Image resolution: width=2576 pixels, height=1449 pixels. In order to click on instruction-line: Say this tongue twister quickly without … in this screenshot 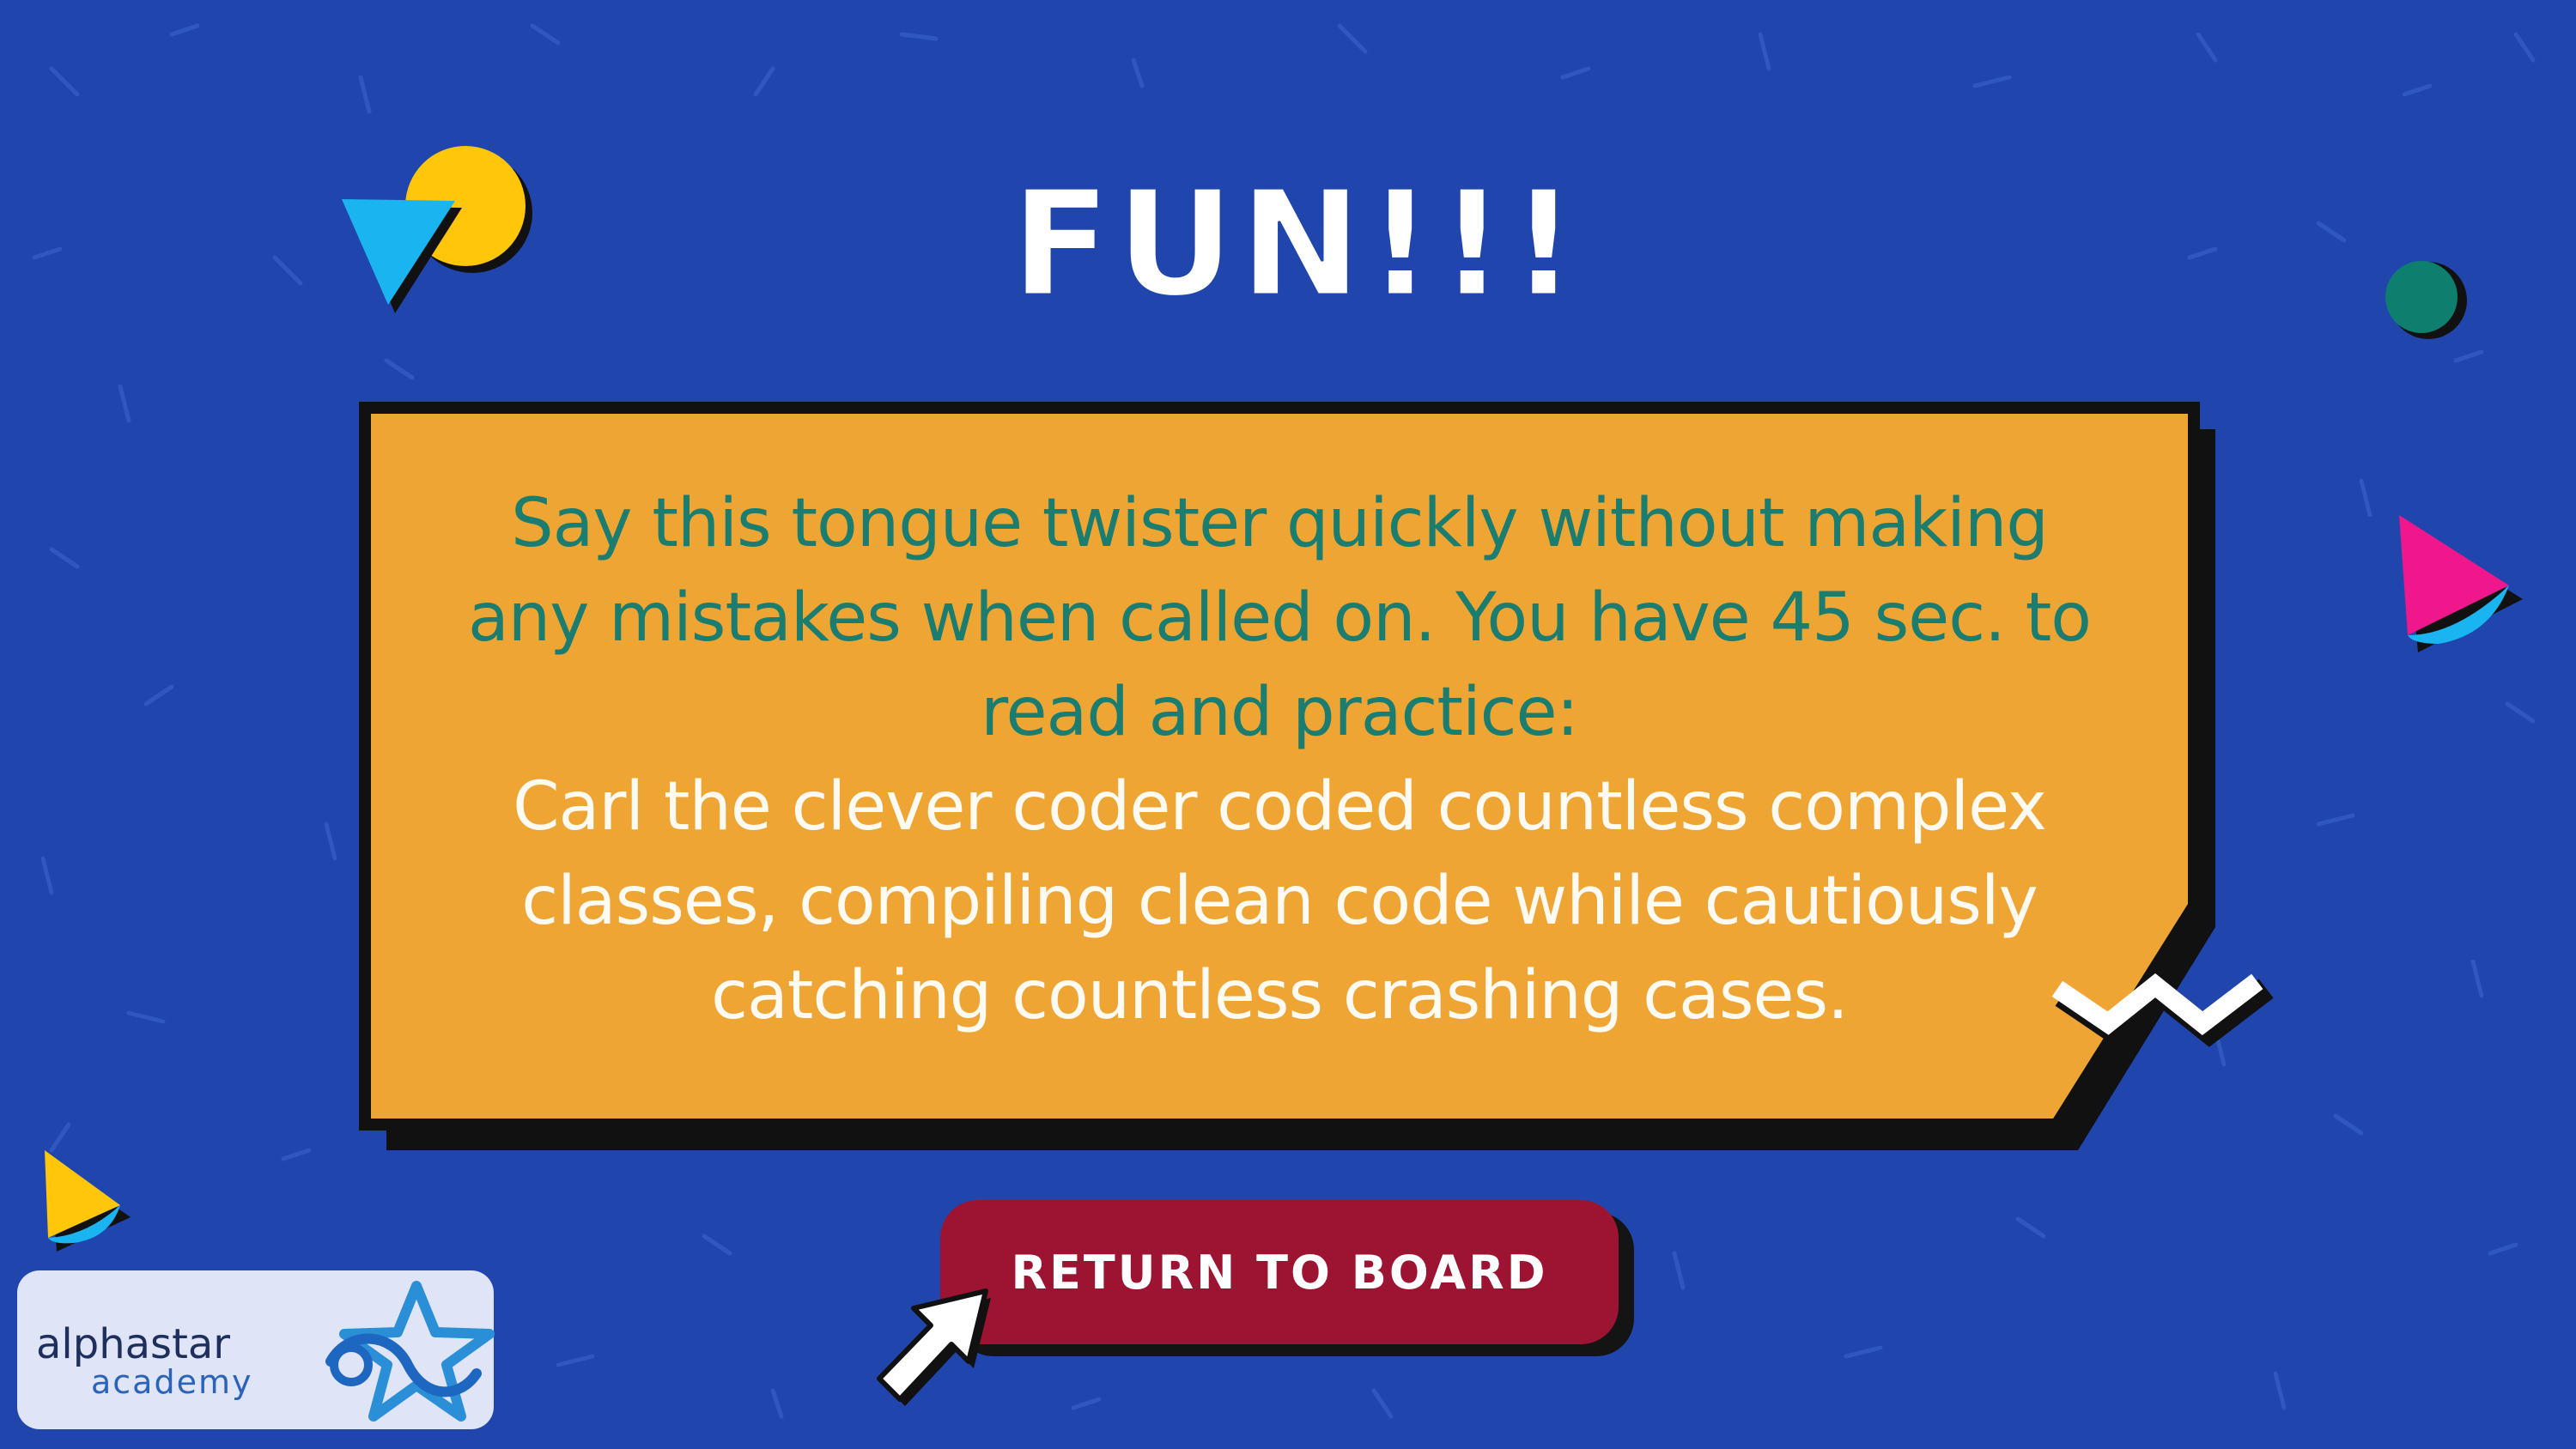, I will do `click(1280, 523)`.